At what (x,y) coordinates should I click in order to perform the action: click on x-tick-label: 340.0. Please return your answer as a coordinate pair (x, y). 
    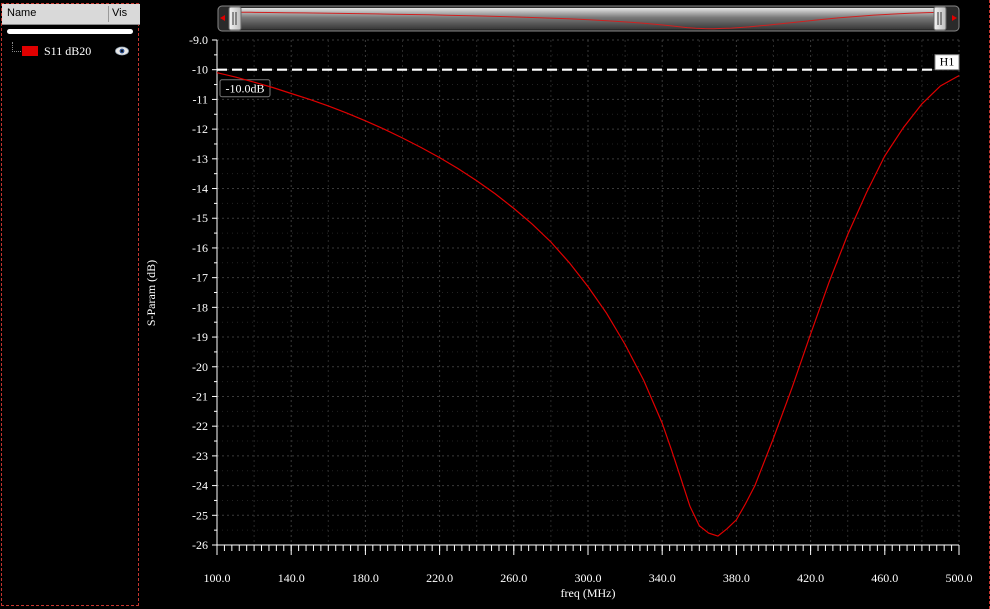
    Looking at the image, I should click on (662, 578).